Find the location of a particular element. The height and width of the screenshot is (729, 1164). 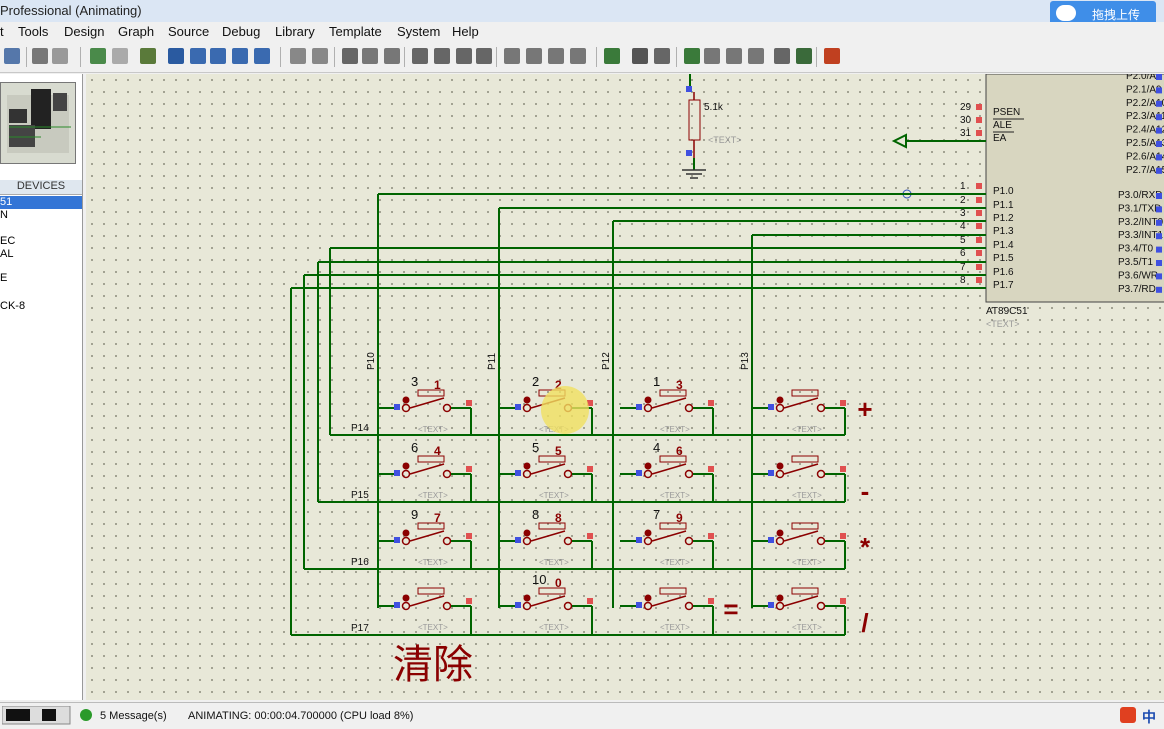

menu-source: Source is located at coordinates (188, 31).